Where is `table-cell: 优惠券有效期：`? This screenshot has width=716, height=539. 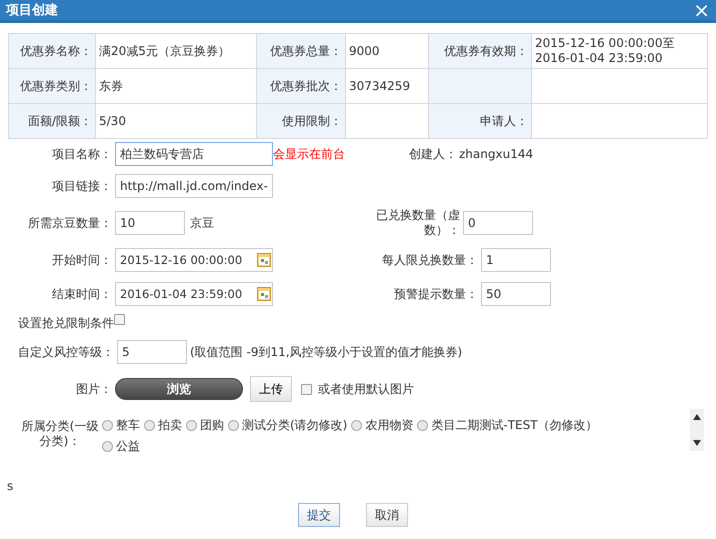 table-cell: 优惠券有效期： is located at coordinates (480, 51).